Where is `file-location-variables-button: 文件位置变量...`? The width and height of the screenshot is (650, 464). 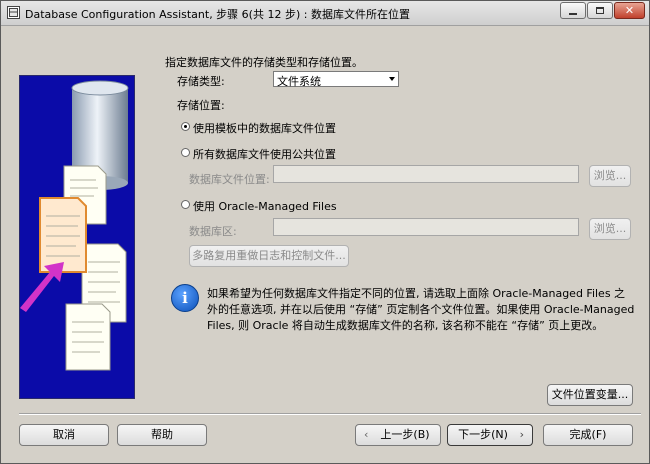
file-location-variables-button: 文件位置变量... is located at coordinates (590, 395).